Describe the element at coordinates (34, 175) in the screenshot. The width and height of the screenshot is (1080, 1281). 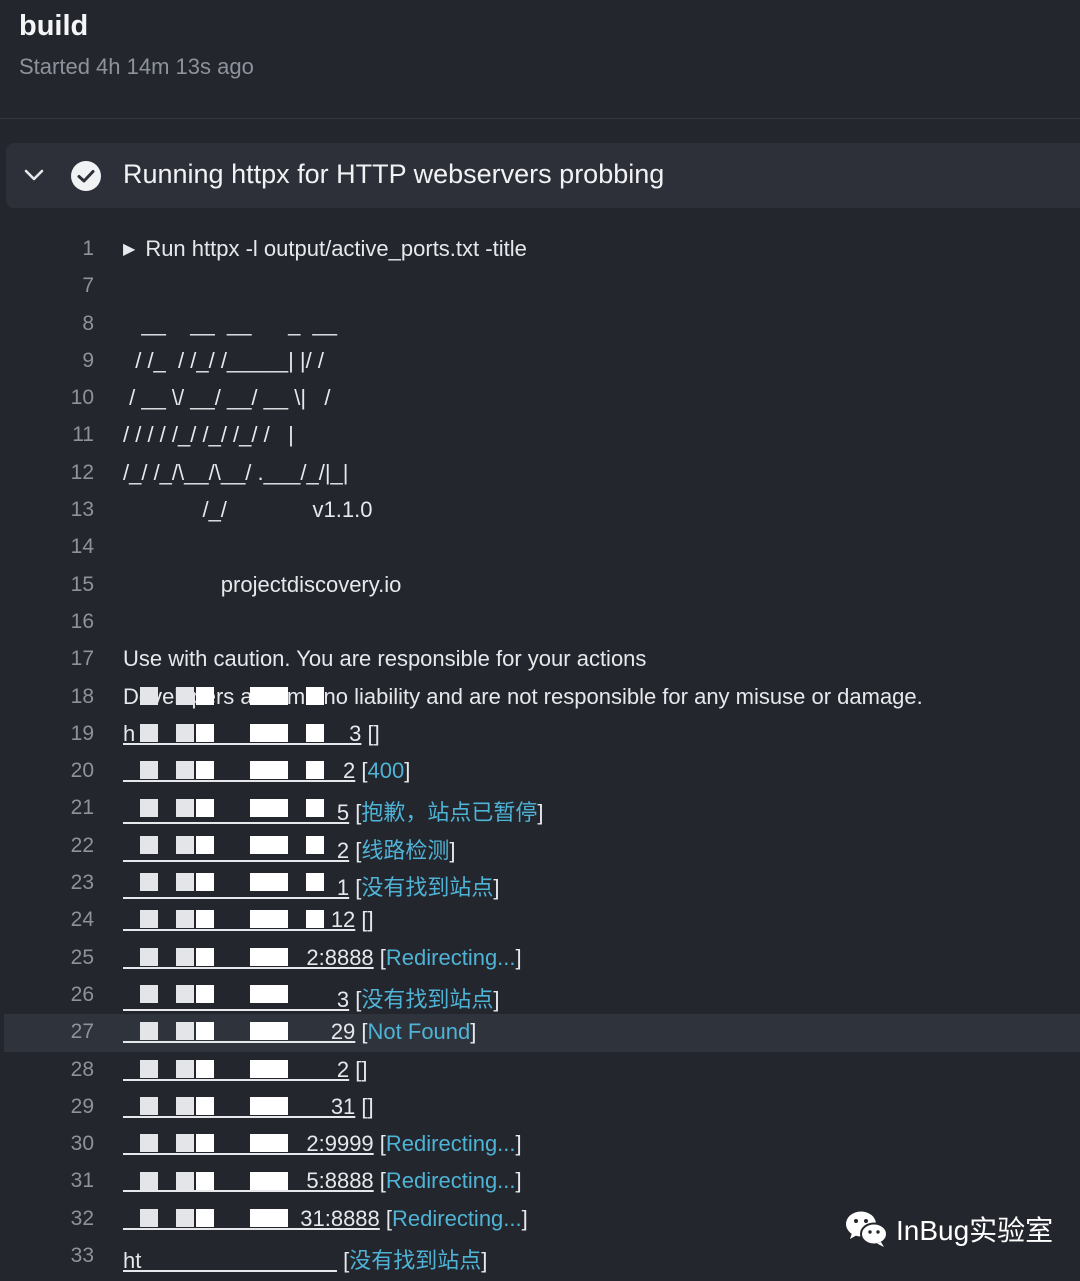
I see `chevron-down-icon` at that location.